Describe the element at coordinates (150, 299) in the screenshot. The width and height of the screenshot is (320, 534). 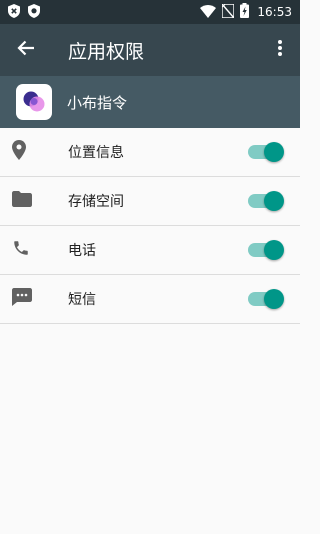
I see `permission-row-sms: 短信` at that location.